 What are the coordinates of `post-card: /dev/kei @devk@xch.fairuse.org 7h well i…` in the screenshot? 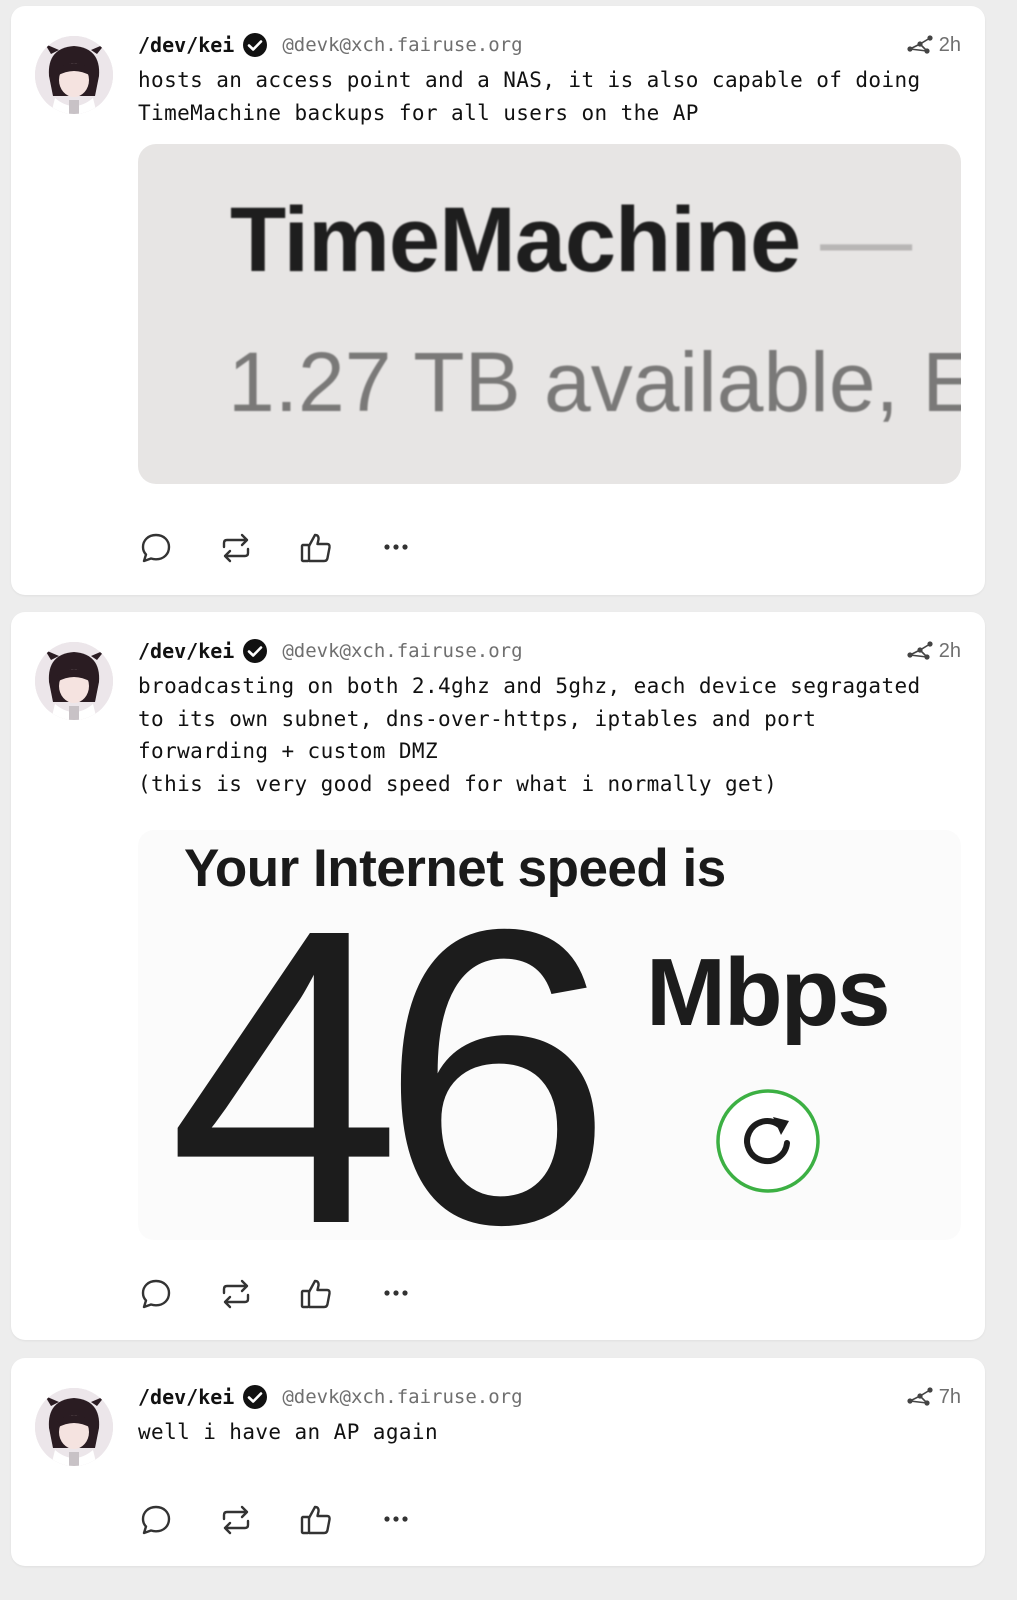 It's located at (498, 1462).